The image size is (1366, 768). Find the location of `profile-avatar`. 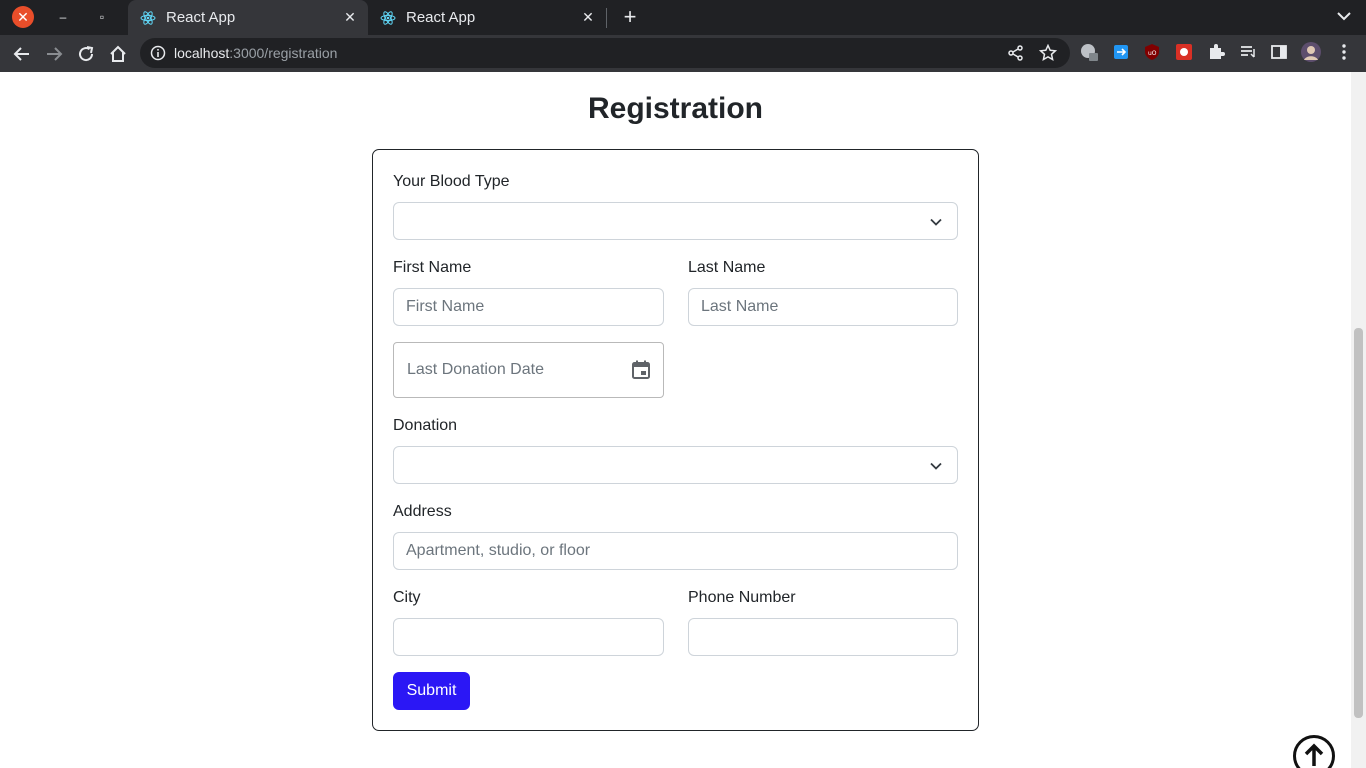

profile-avatar is located at coordinates (1311, 52).